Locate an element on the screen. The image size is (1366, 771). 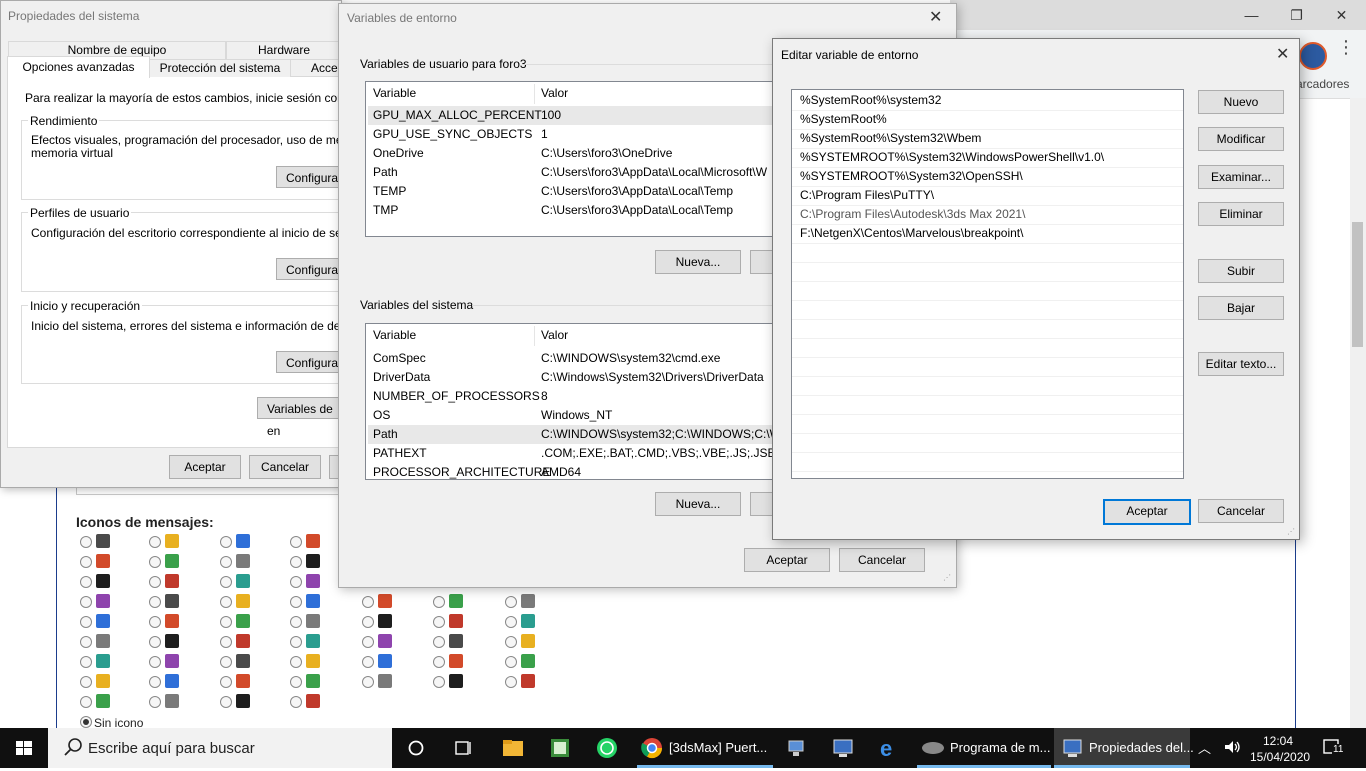
profile-avatar is located at coordinates (1313, 56).